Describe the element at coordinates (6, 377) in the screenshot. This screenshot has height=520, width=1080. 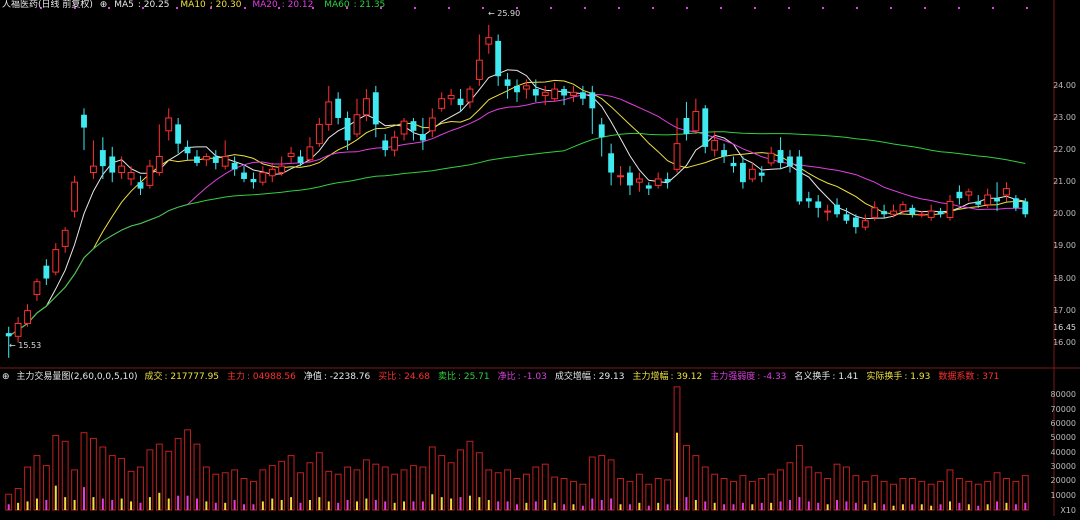
I see `indicator-icon: ⊕` at that location.